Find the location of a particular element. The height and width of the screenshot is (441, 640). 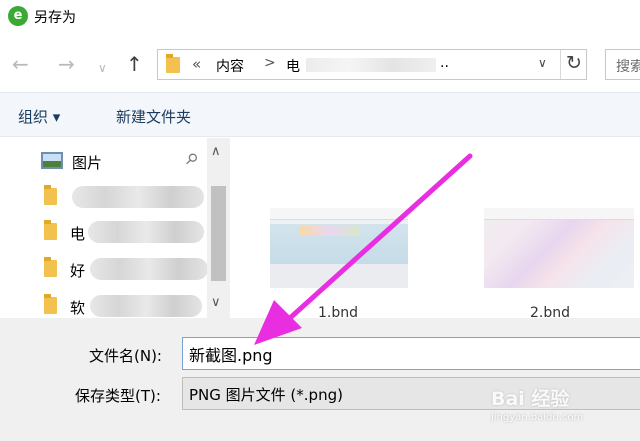

sidebar-item-label: 软 is located at coordinates (78, 308).